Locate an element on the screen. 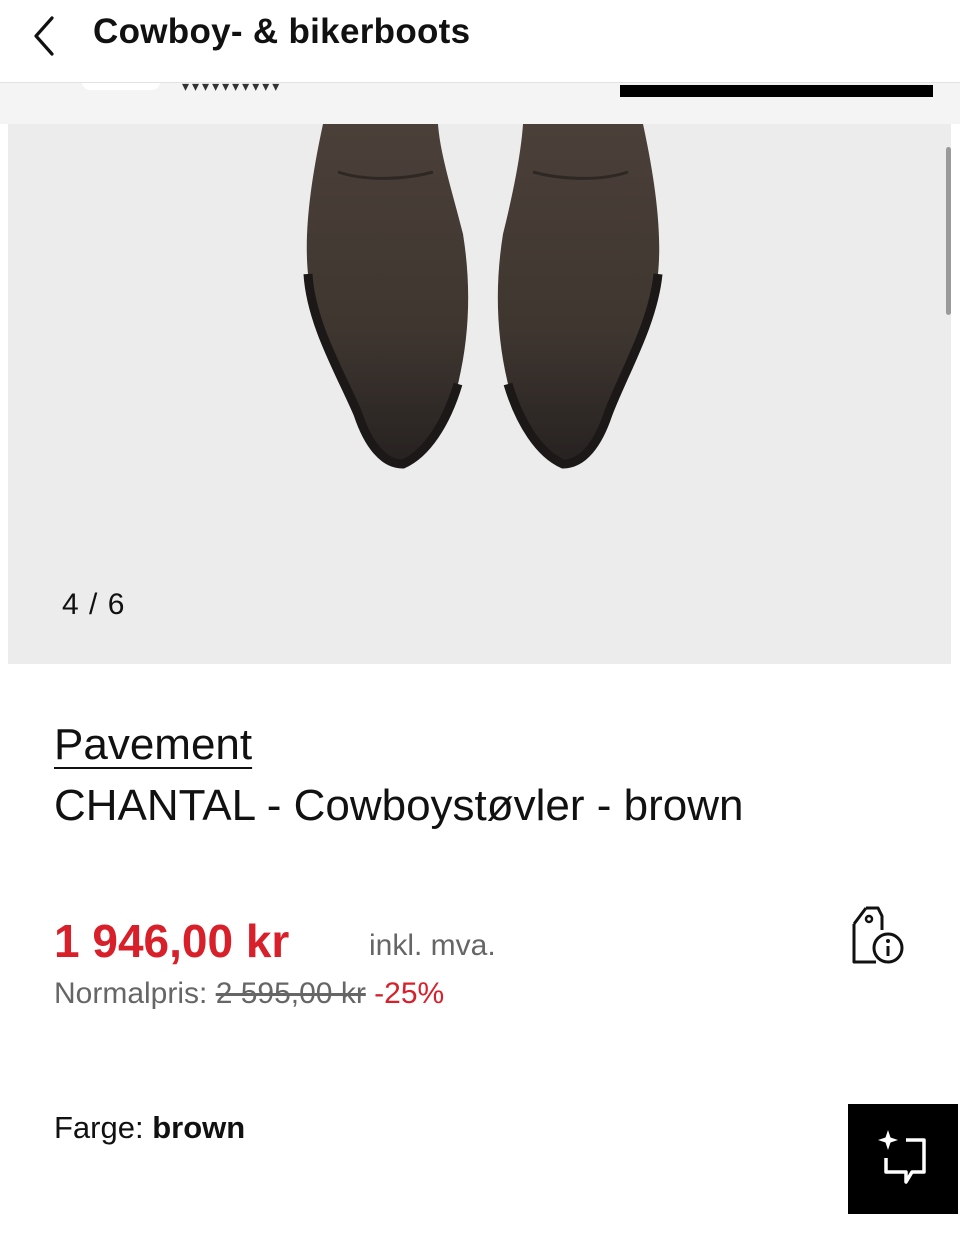 The width and height of the screenshot is (960, 1250). subbar-rating-stars: ▾▾▾▾▾▾▾▾▾▾ is located at coordinates (232, 88).